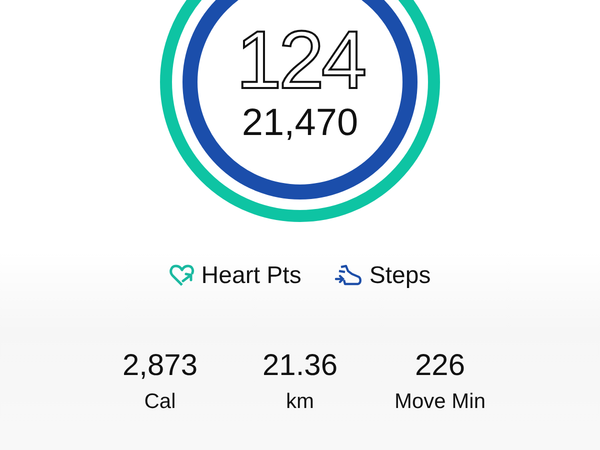 The height and width of the screenshot is (450, 600). I want to click on stat-value: 2,873, so click(160, 366).